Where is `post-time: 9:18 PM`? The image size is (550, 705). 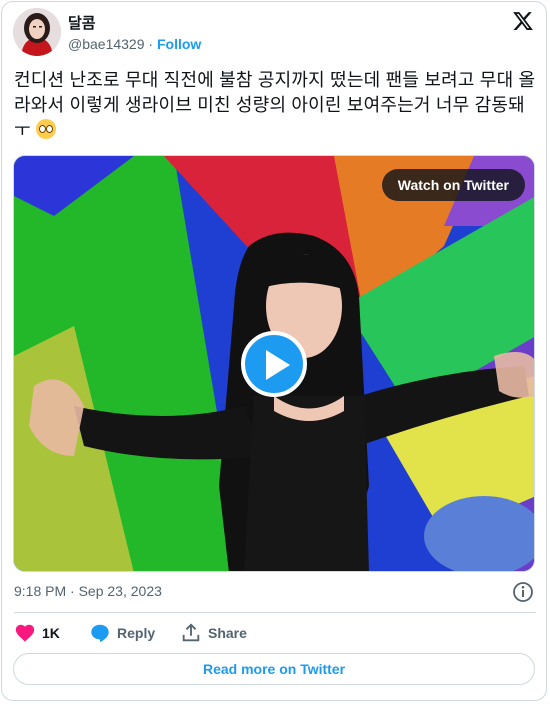
post-time: 9:18 PM is located at coordinates (40, 591).